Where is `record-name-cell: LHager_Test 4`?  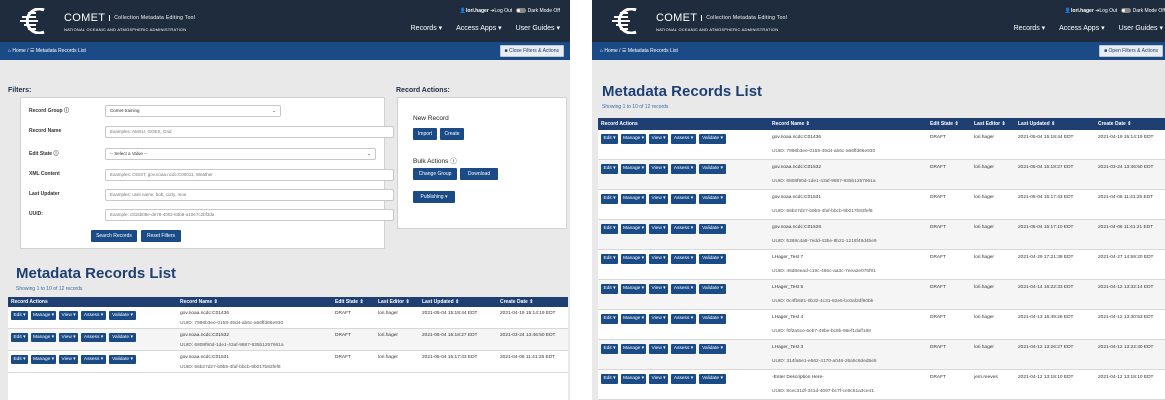
record-name-cell: LHager_Test 4 is located at coordinates (787, 317).